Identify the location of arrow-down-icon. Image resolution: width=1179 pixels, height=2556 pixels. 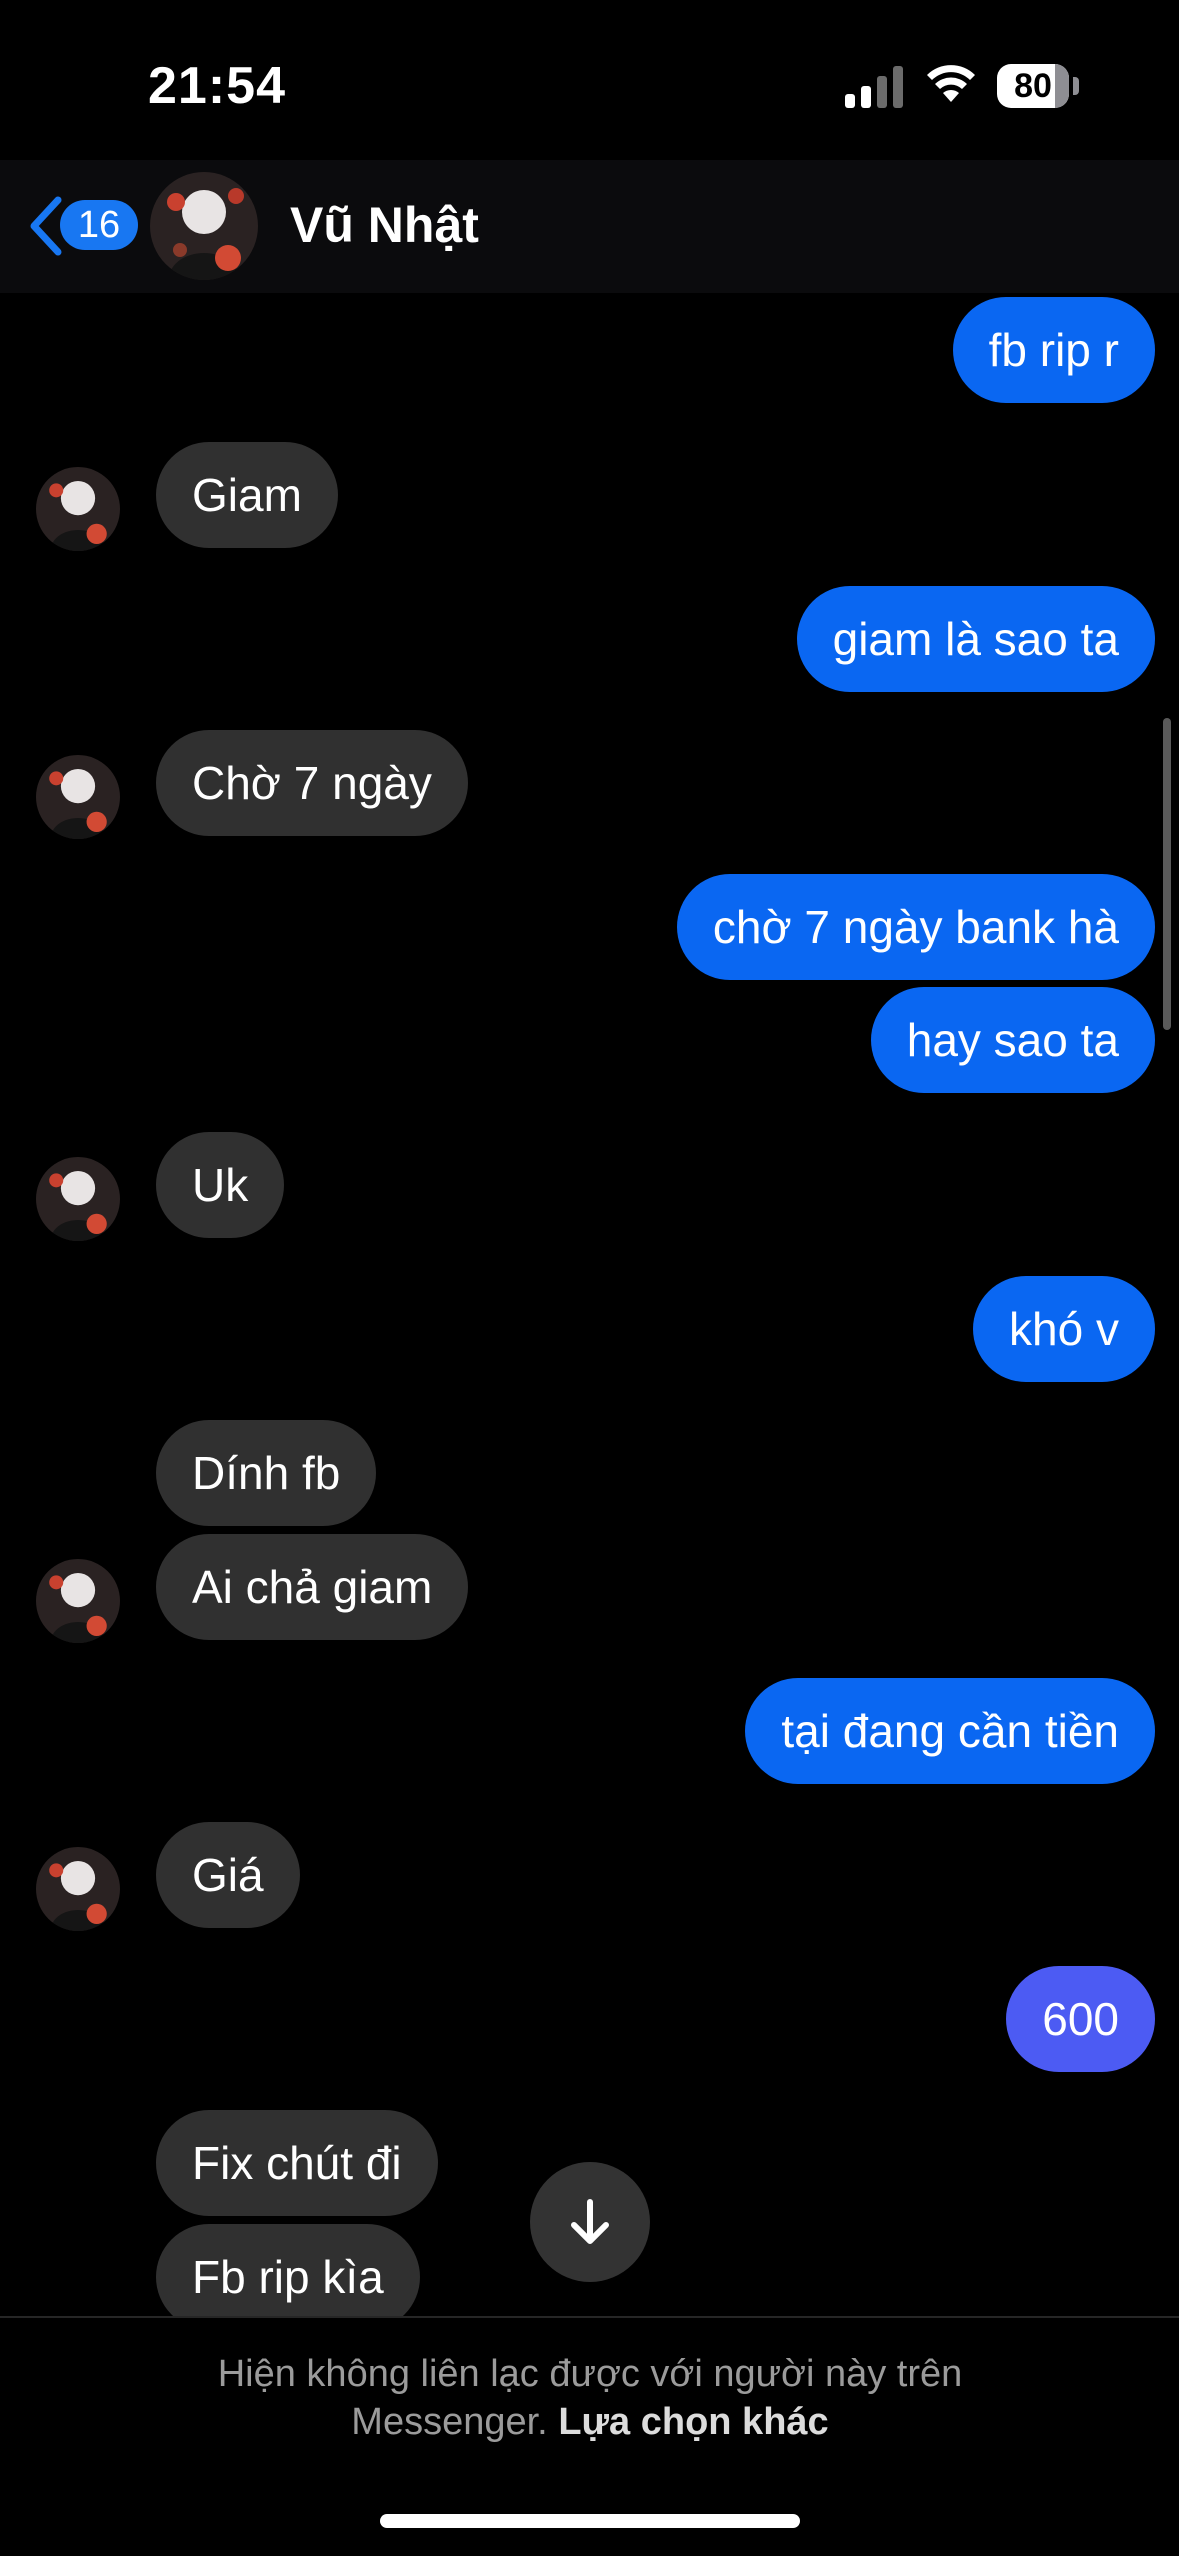
(590, 2221).